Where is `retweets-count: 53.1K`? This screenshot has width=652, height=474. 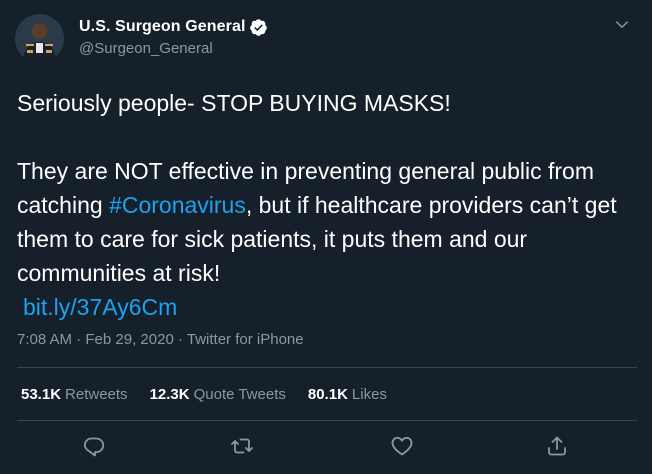 retweets-count: 53.1K is located at coordinates (41, 394).